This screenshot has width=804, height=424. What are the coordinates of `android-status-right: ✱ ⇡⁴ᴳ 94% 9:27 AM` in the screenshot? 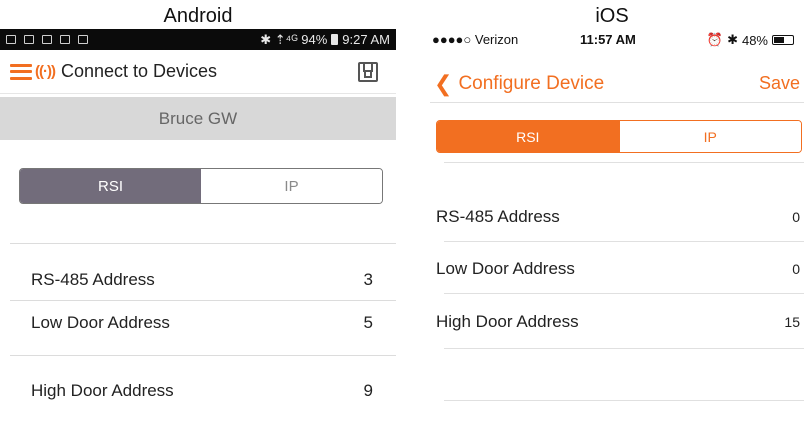 It's located at (325, 40).